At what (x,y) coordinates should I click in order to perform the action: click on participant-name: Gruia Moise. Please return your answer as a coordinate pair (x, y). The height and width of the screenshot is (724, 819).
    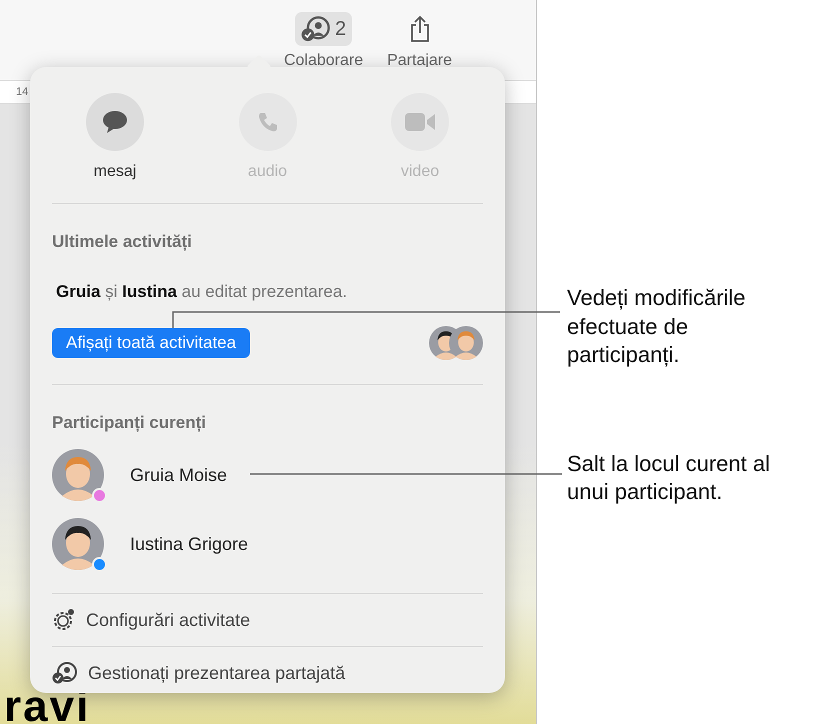
    Looking at the image, I should click on (179, 475).